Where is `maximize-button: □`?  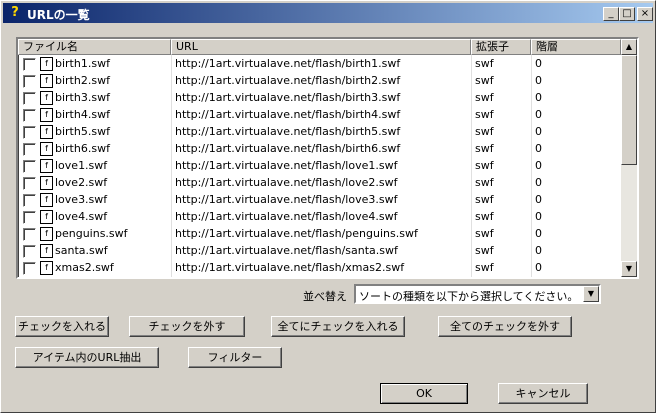
maximize-button: □ is located at coordinates (627, 14).